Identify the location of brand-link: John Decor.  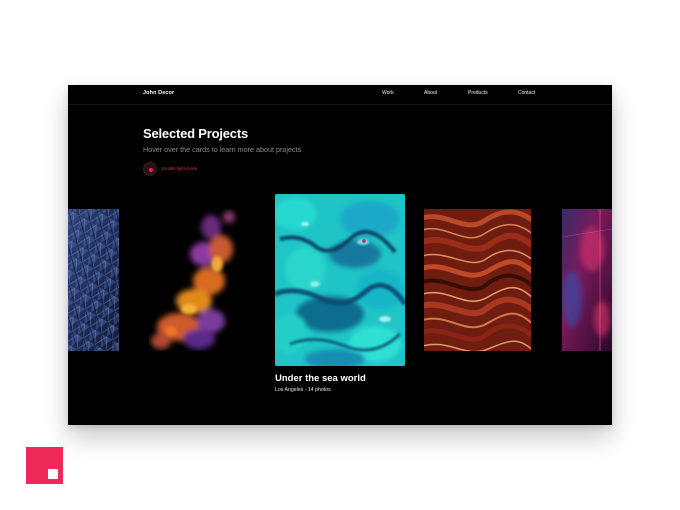
(158, 93).